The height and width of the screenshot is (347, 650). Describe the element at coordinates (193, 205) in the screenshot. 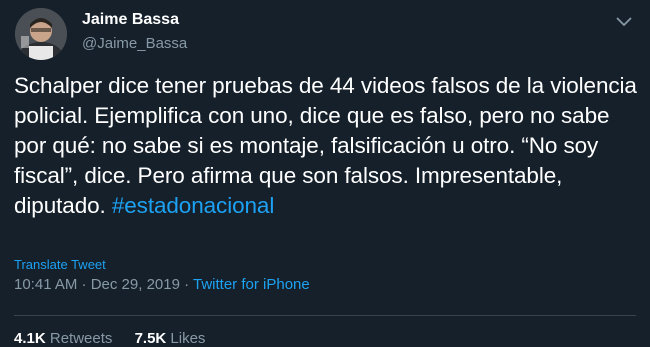

I see `hashtag-link: #estadonacional` at that location.